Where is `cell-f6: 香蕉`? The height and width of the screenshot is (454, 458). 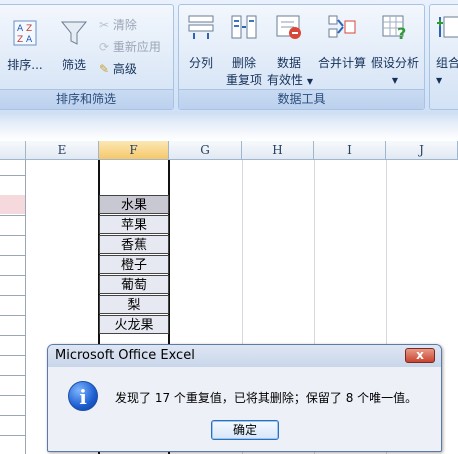 cell-f6: 香蕉 is located at coordinates (134, 244).